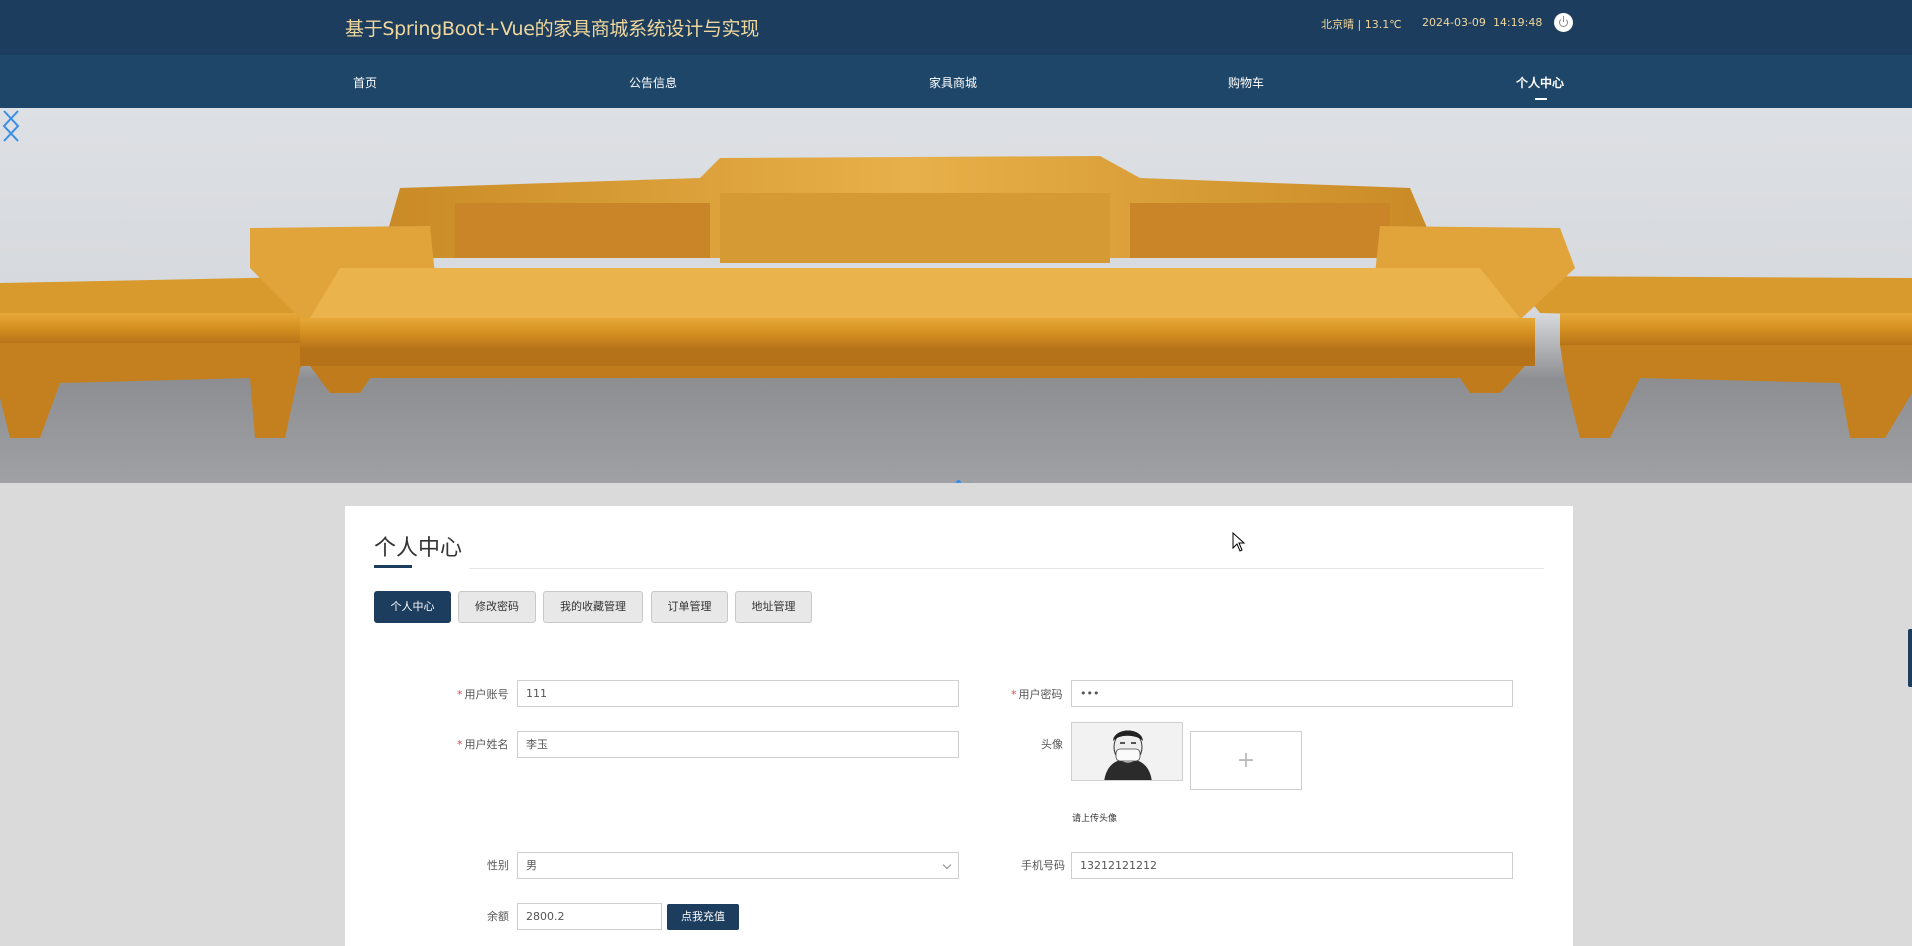  What do you see at coordinates (497, 607) in the screenshot?
I see `tab-change-password: 修改密码` at bounding box center [497, 607].